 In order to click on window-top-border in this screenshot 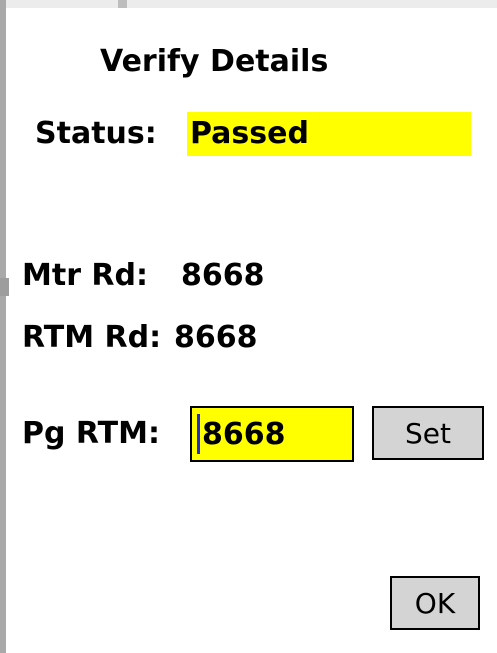, I will do `click(248, 4)`.